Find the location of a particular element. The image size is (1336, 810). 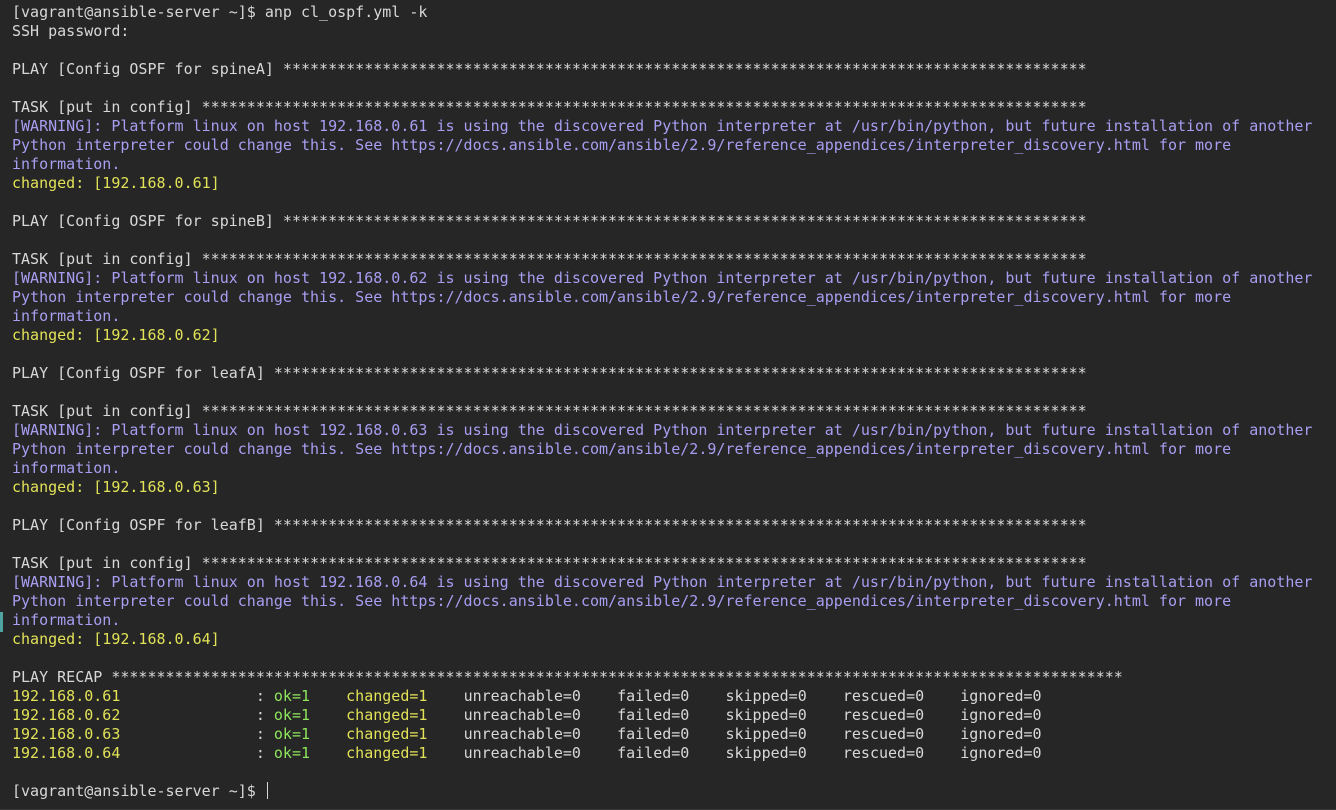

recap-host: 192.168.0.62 is located at coordinates (134, 715).